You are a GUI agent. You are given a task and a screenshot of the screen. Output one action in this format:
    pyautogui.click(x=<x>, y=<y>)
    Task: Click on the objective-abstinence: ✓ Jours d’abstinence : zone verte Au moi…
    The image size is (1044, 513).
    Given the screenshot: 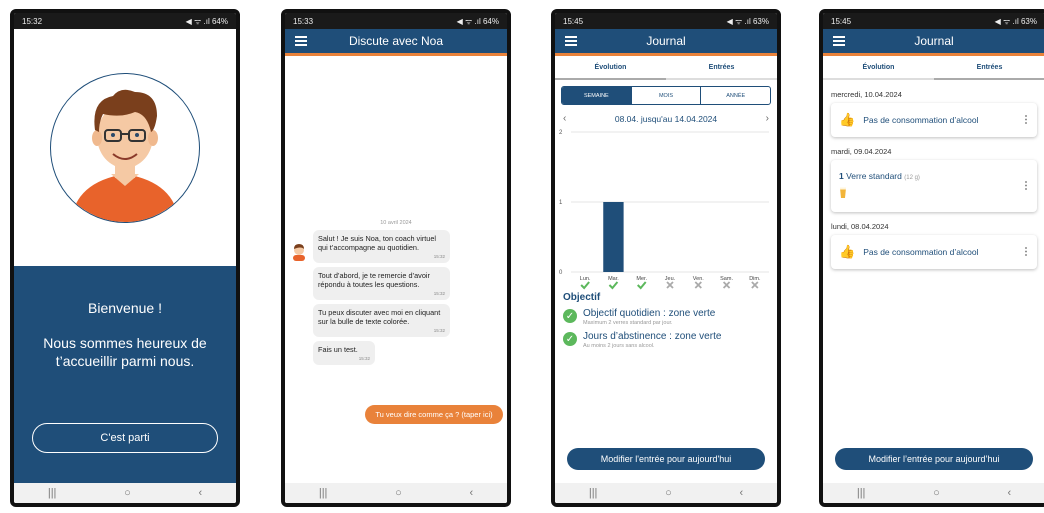 What is the action you would take?
    pyautogui.click(x=670, y=340)
    